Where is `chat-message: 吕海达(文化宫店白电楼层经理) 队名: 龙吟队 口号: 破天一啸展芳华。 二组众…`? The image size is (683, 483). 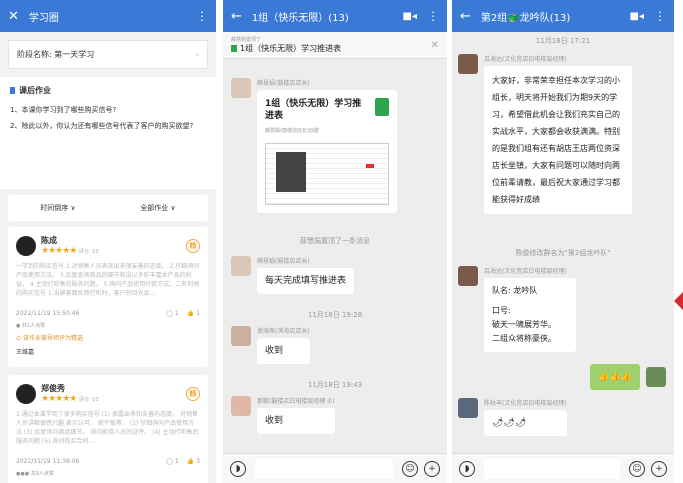
chat-message: 吕海达(文化宫店白电楼层经理) 队名: 龙吟队 口号: 破天一啸展芳华。 二组众… is located at coordinates (517, 309).